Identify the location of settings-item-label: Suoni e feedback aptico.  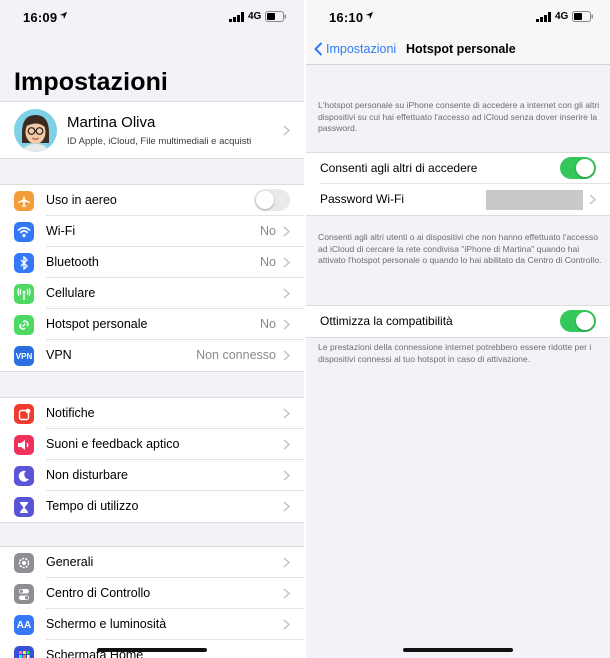
(113, 444).